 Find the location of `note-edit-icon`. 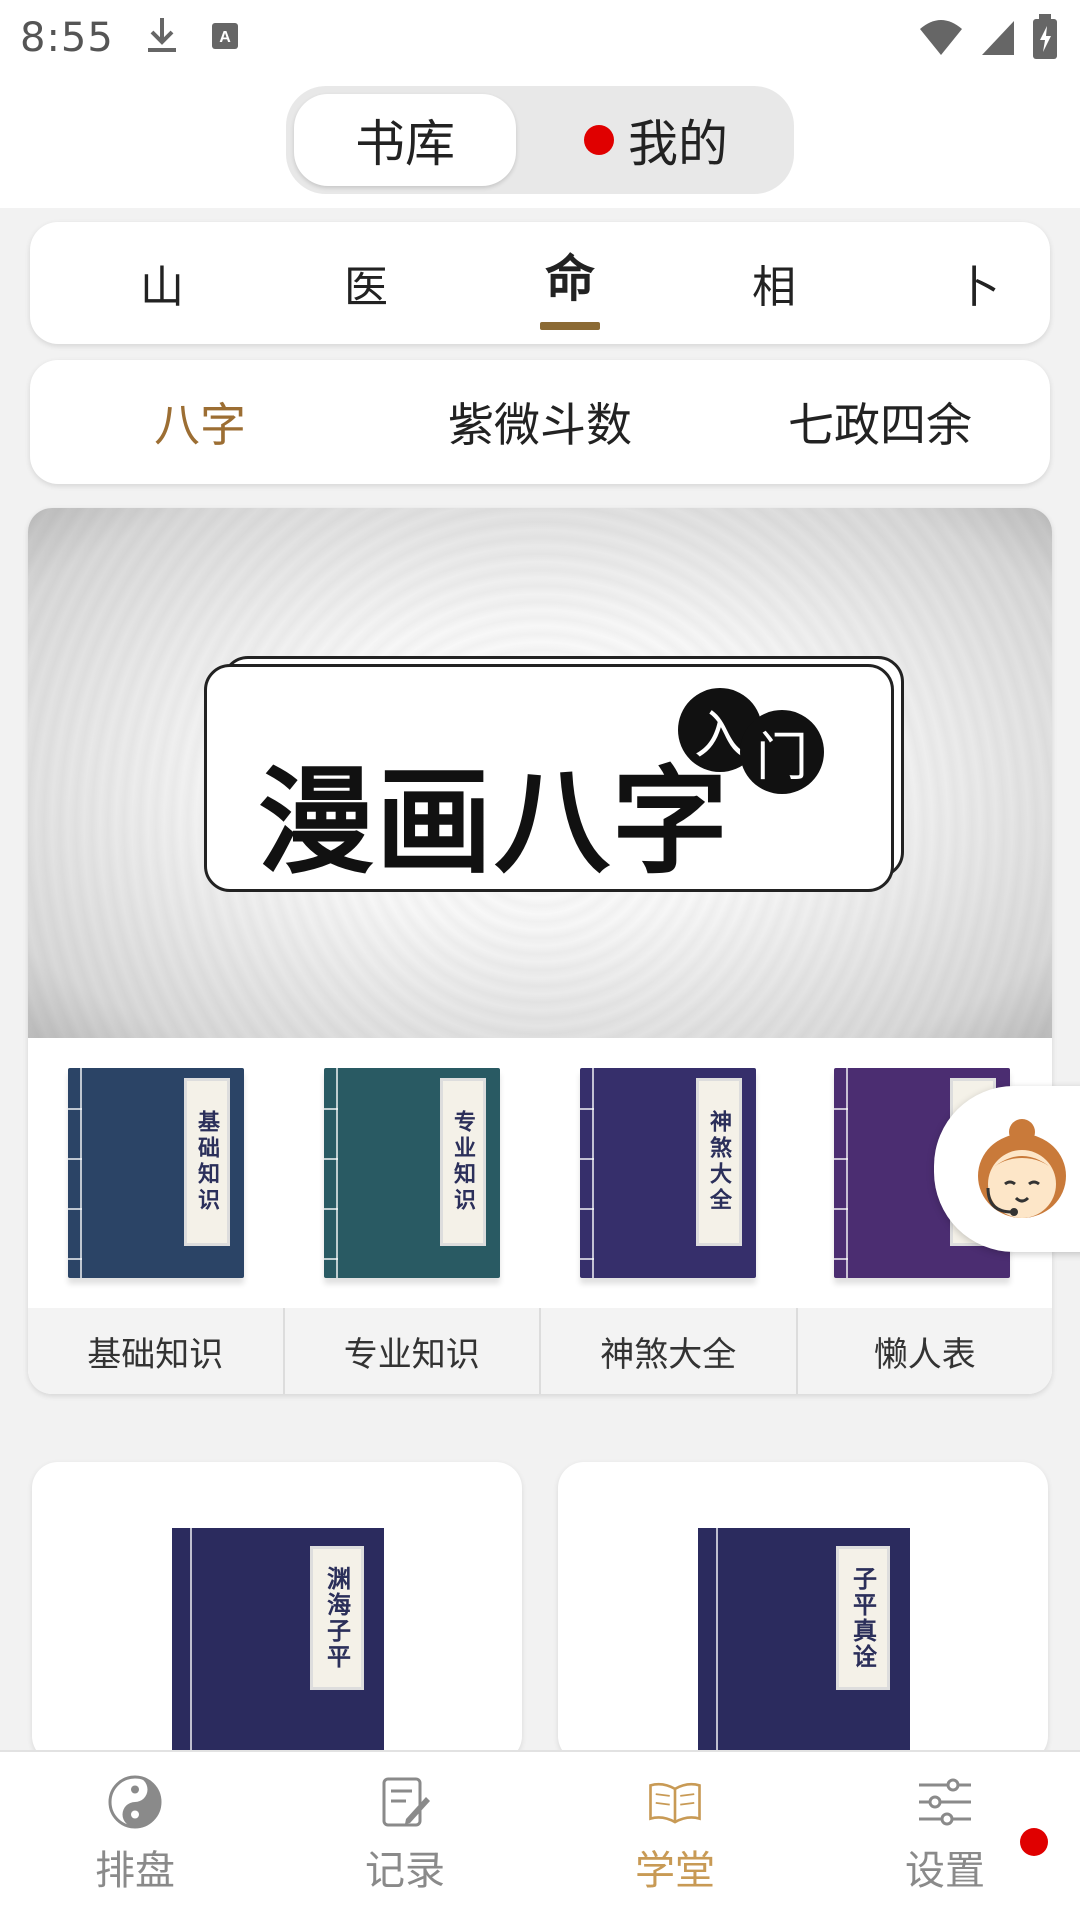

note-edit-icon is located at coordinates (405, 1802).